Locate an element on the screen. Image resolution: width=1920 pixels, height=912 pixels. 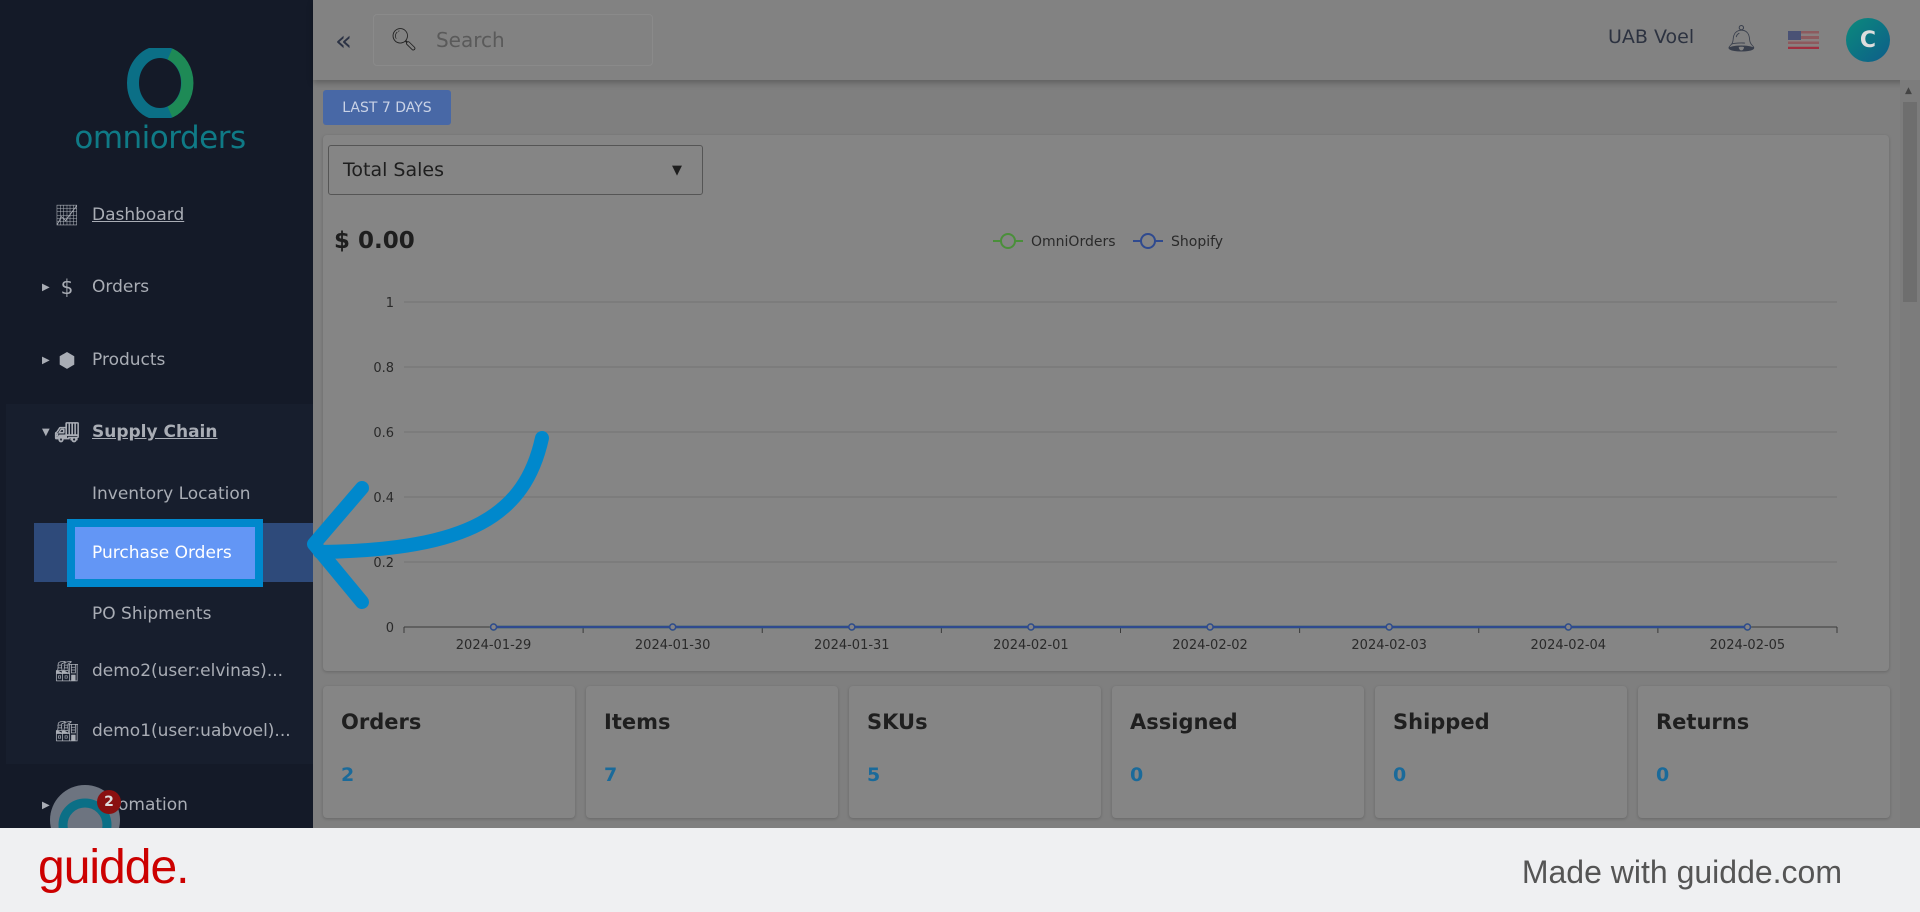
y-tick-label: 1 is located at coordinates (390, 303).